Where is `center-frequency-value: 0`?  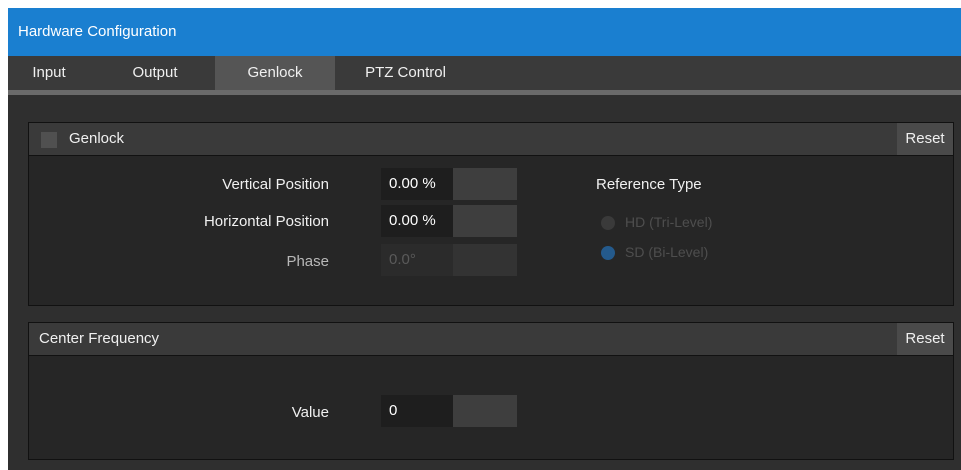
center-frequency-value: 0 is located at coordinates (393, 410).